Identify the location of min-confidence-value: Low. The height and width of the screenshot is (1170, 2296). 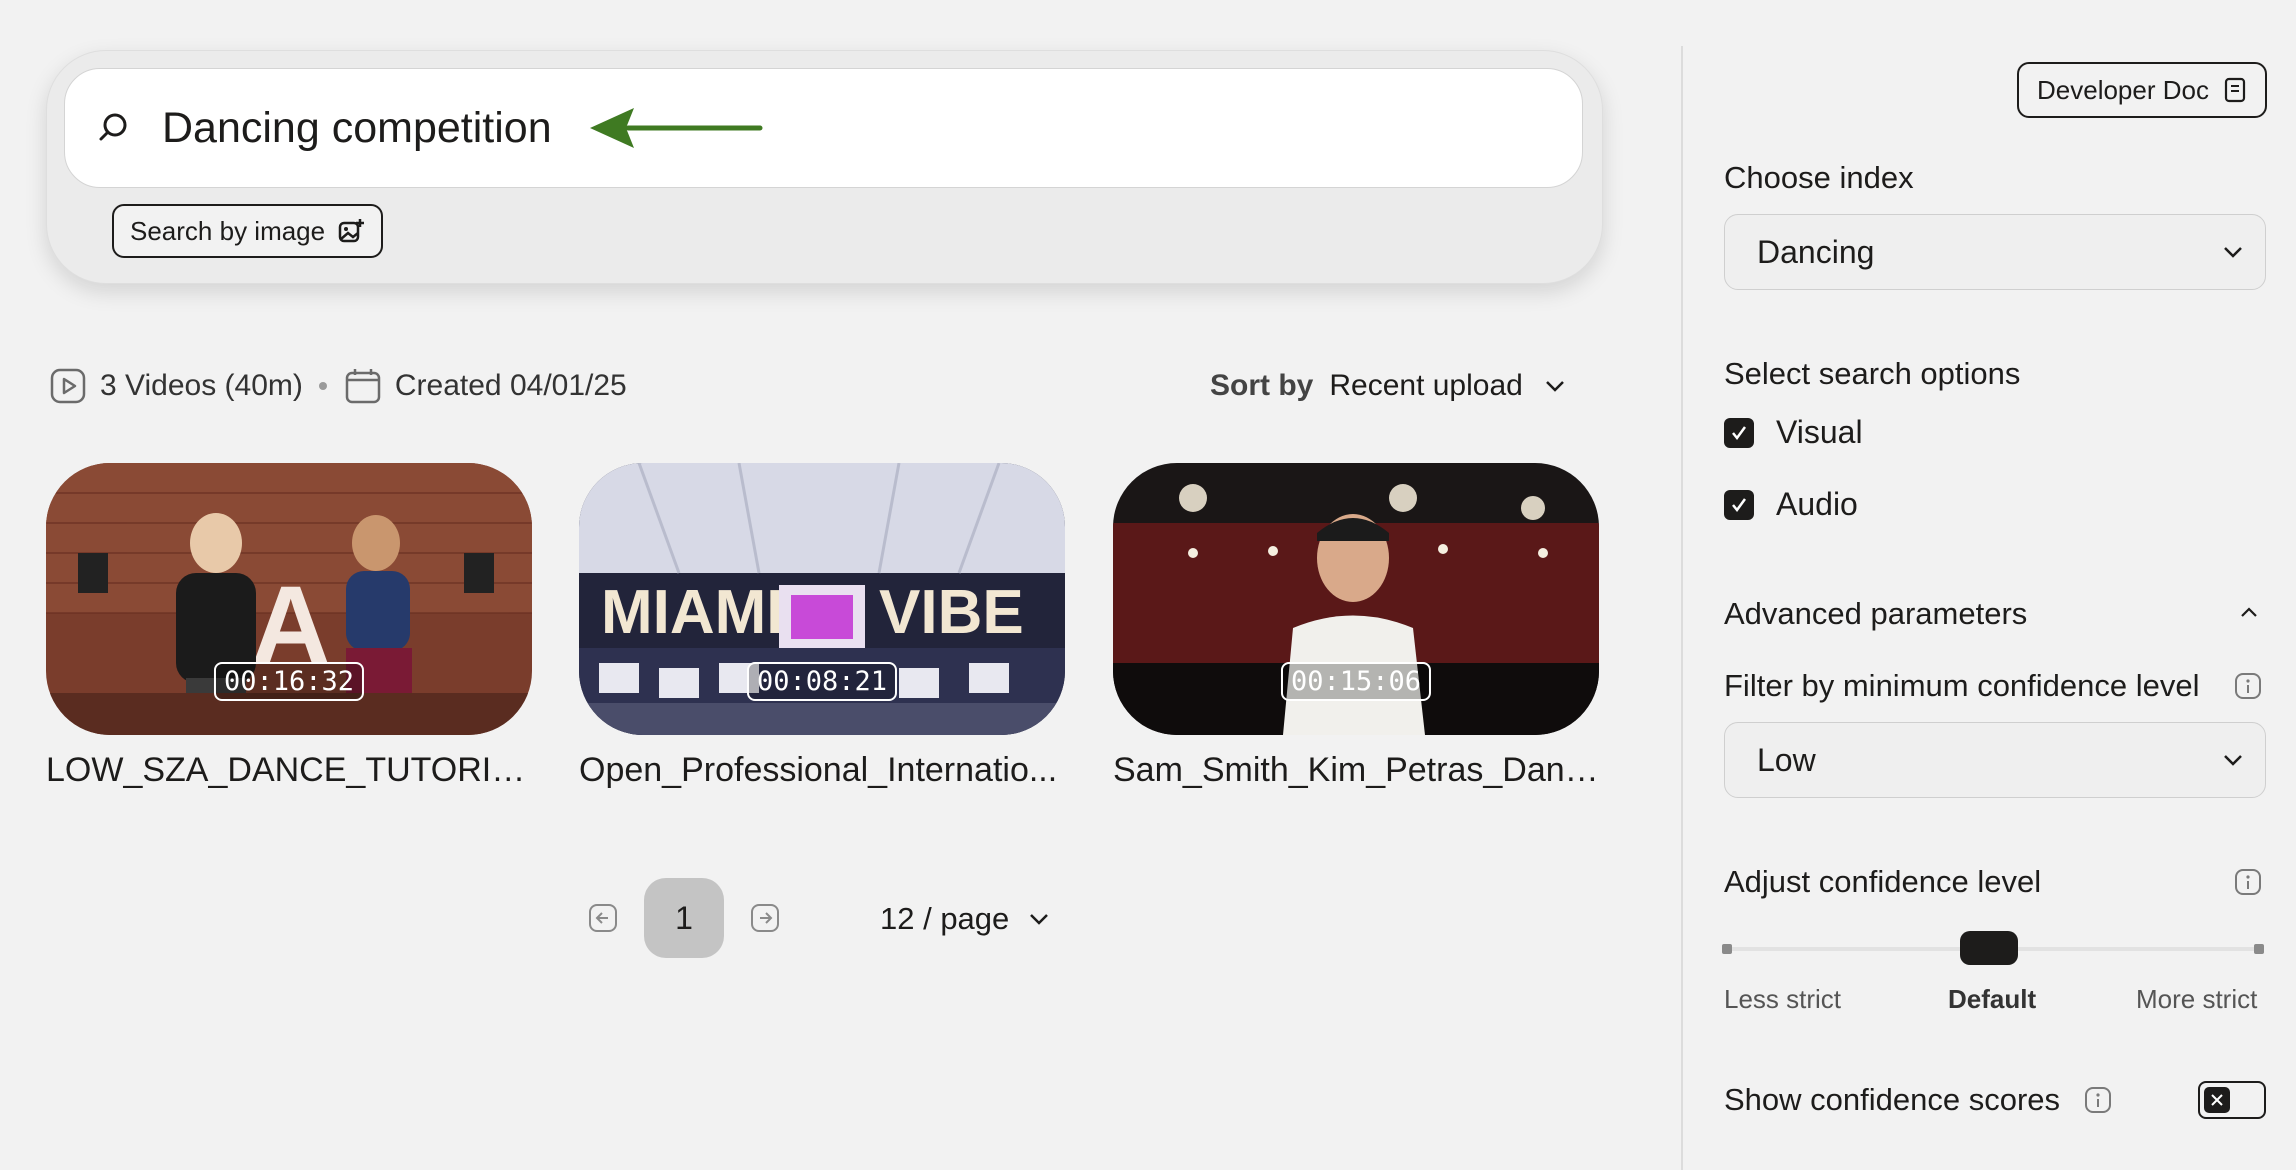
(1786, 759).